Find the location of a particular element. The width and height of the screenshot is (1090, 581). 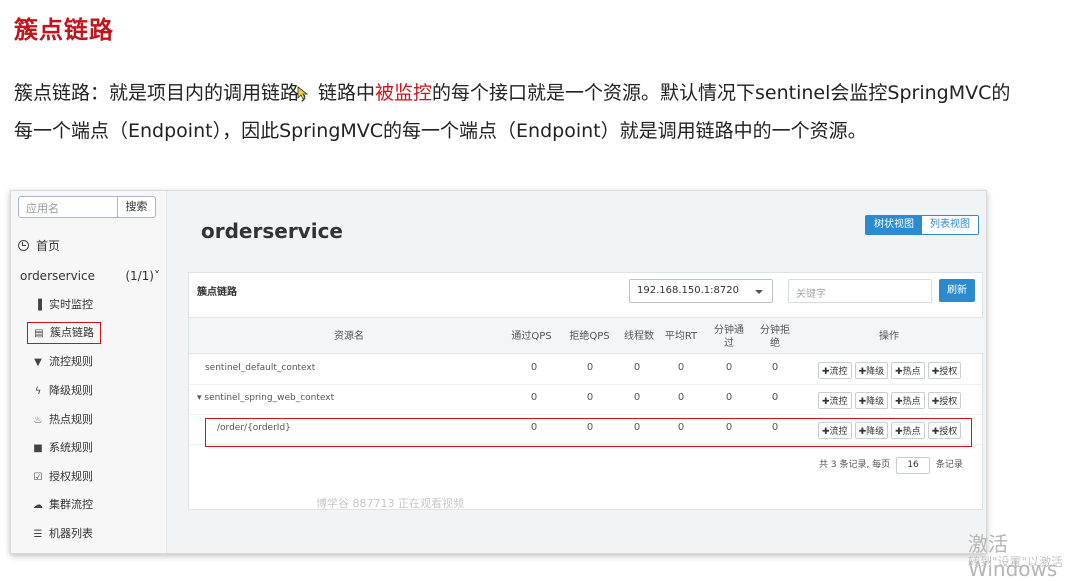

resource-name: ▾ sentinel_spring_web_context is located at coordinates (265, 398).